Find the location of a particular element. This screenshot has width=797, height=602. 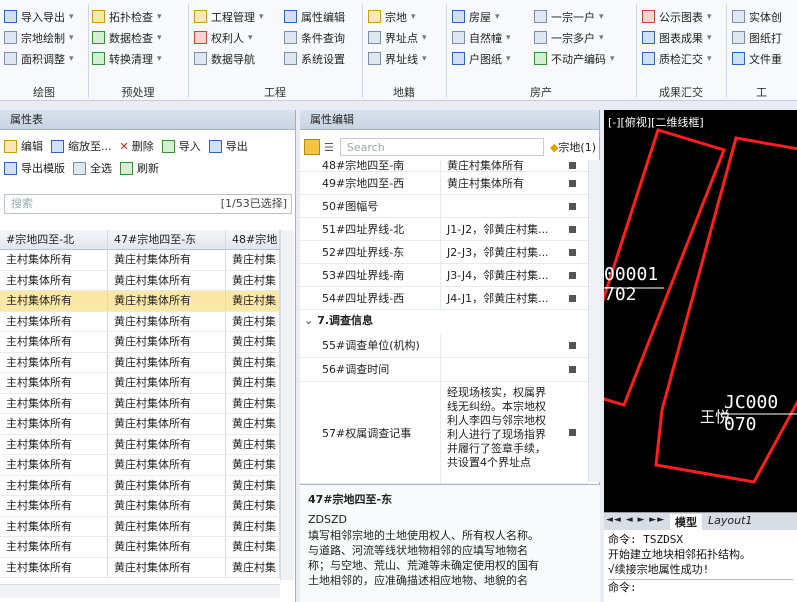

tab-layout1: Layout1 is located at coordinates (730, 520).